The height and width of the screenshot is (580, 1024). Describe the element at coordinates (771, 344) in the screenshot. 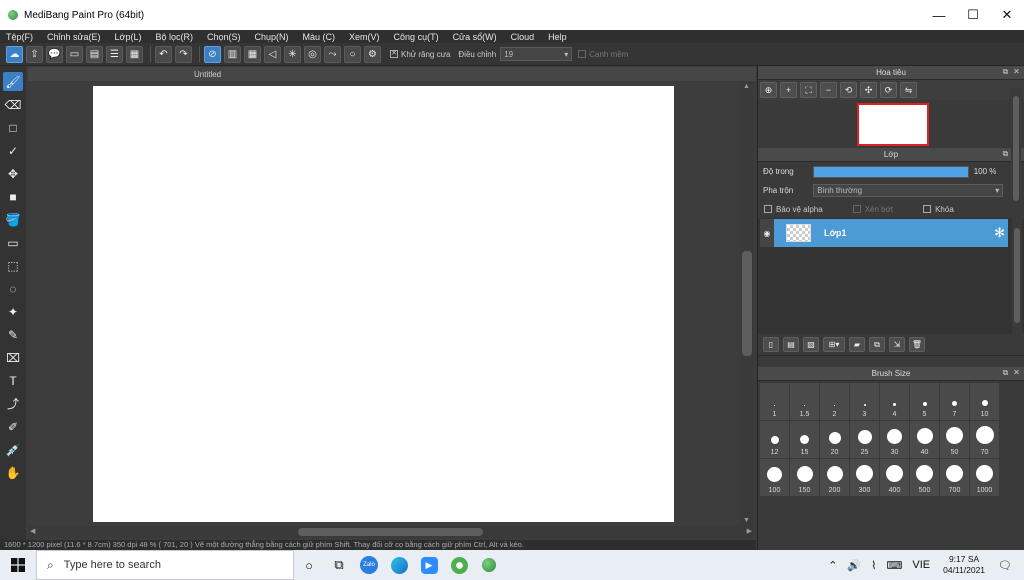

I see `new-layer-icon: ▯` at that location.